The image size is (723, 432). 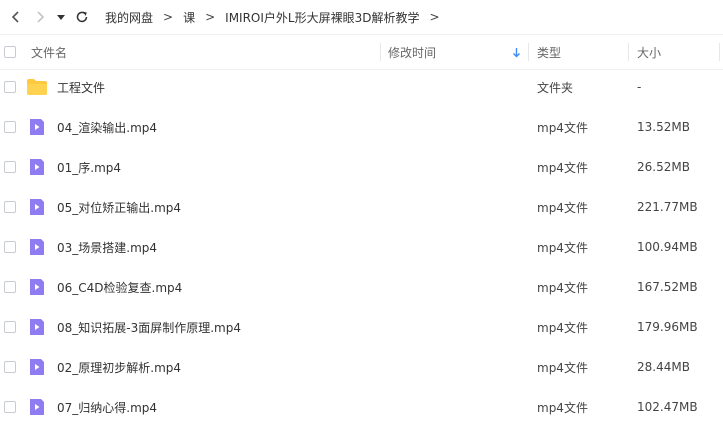 What do you see at coordinates (667, 247) in the screenshot?
I see `file-size: 100.94MB` at bounding box center [667, 247].